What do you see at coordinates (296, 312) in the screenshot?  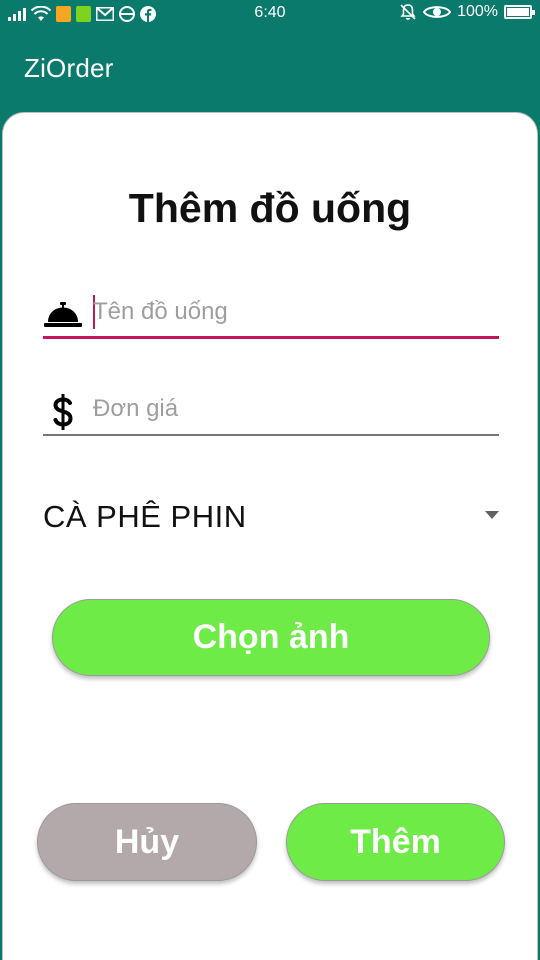 I see `drink-name-input` at bounding box center [296, 312].